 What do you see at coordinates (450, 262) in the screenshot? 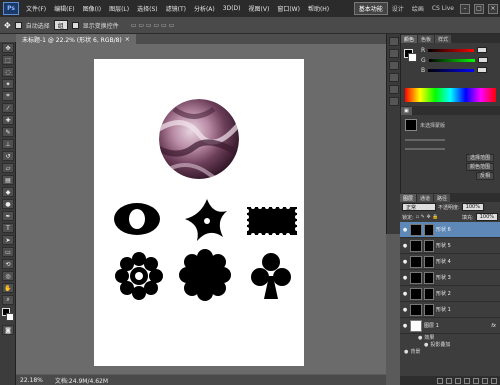
I see `layer-row-shape-4: ● 形状 4` at bounding box center [450, 262].